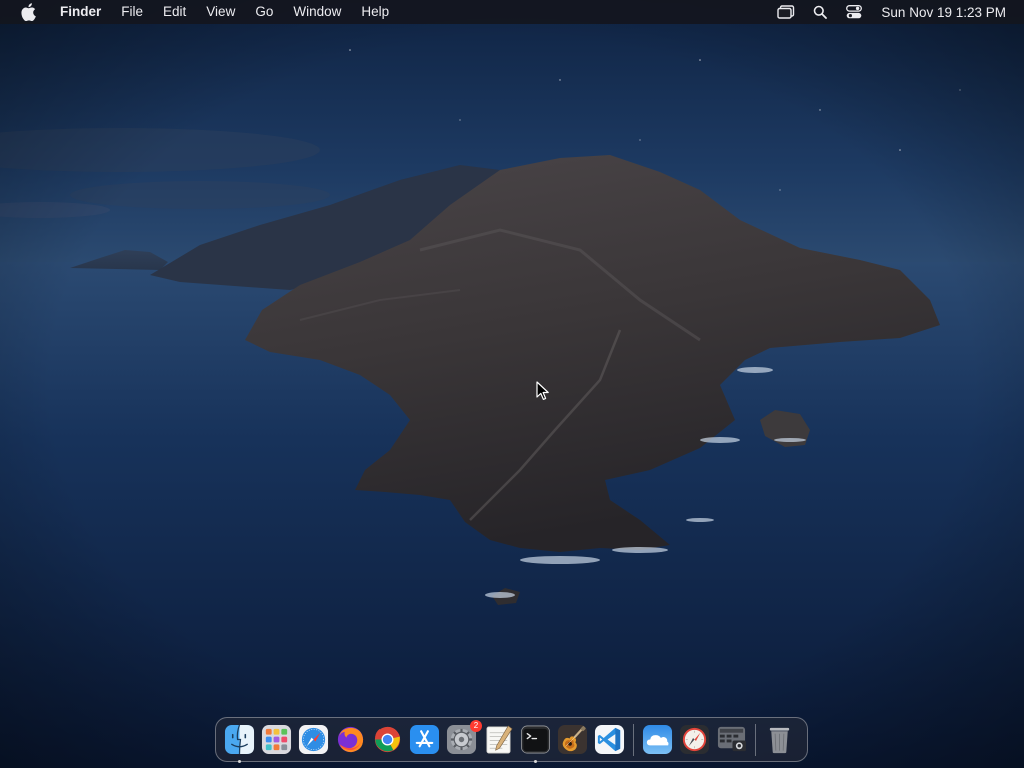 This screenshot has width=1024, height=768. I want to click on menu-bar-right: Sun Nov 19 1:23 PM, so click(896, 12).